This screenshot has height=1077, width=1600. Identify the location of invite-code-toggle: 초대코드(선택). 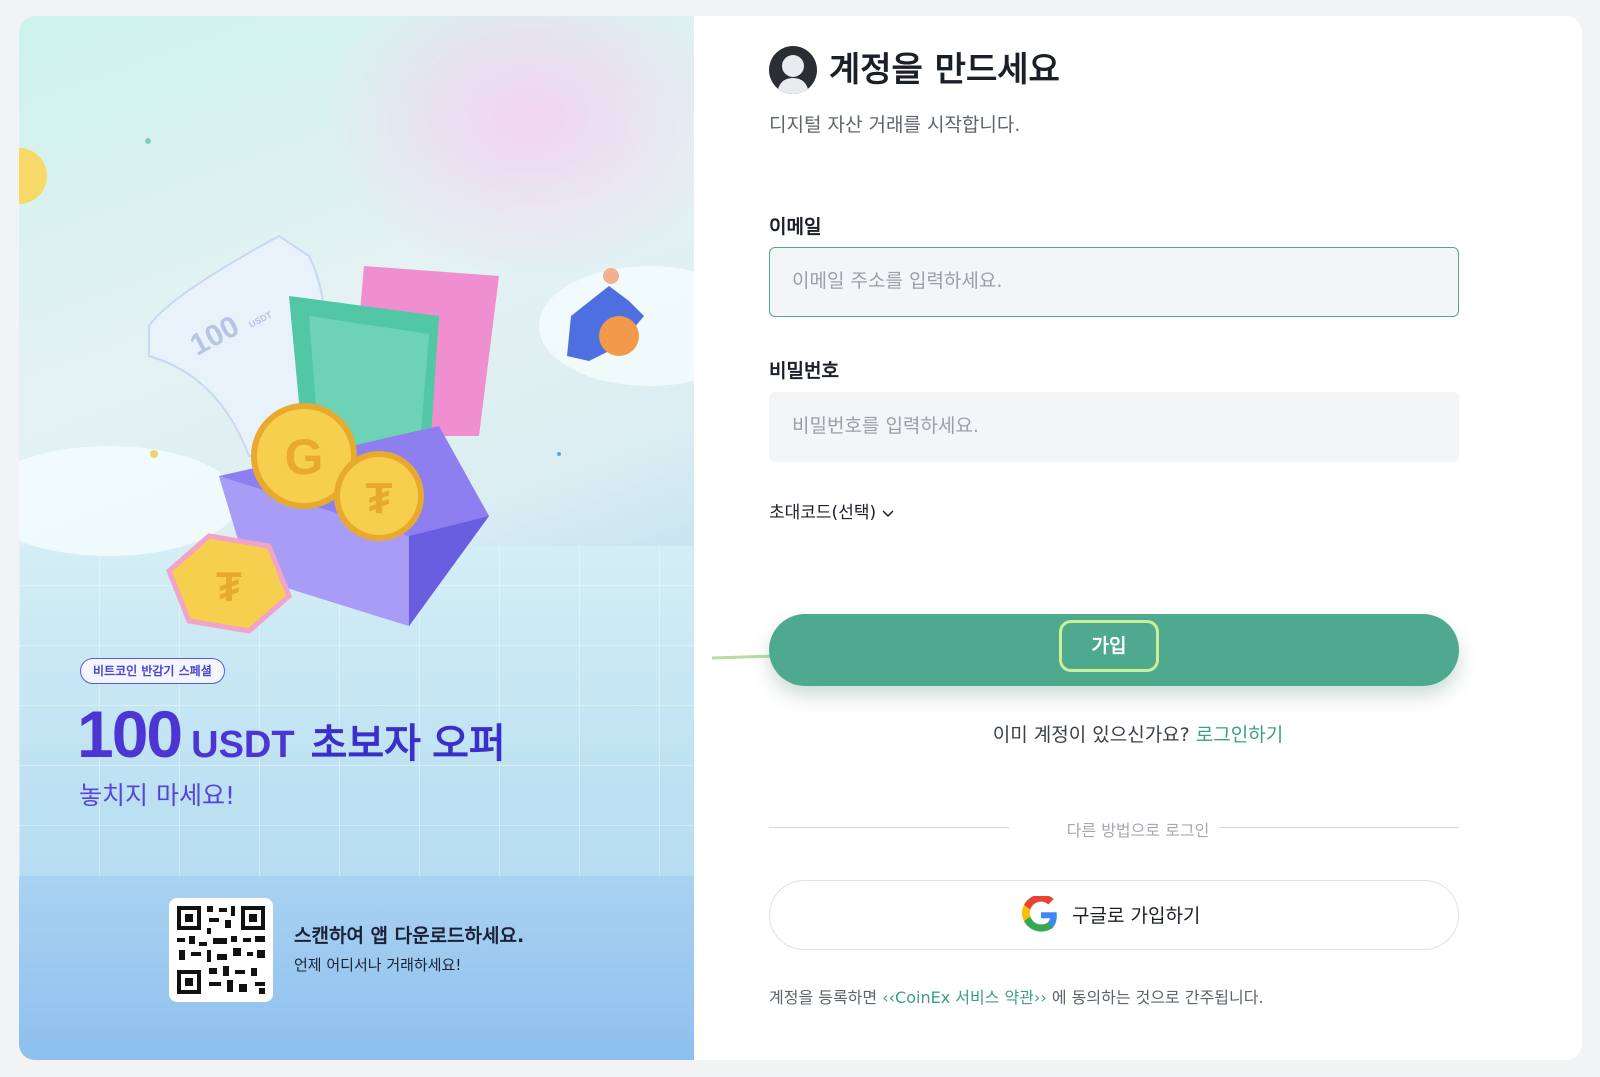
(831, 510).